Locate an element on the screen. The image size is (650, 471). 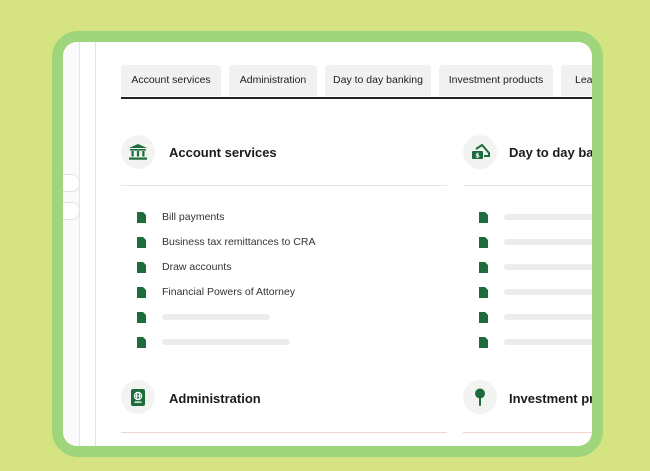
day-to-day-banking-heading: Day to day banl is located at coordinates (550, 152).